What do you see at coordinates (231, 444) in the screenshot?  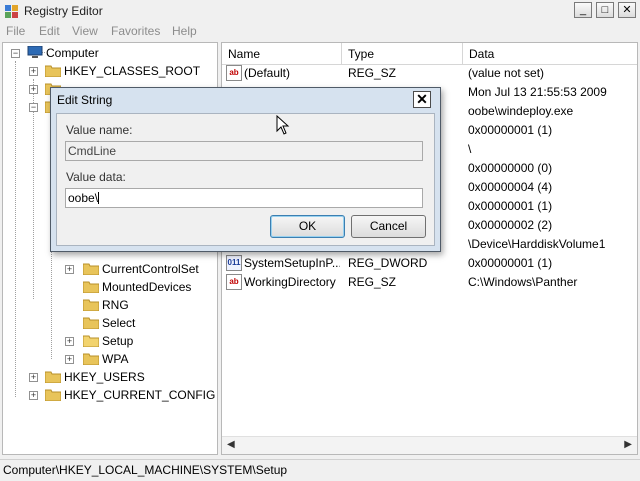 I see `scroll-left-icon: ◀` at bounding box center [231, 444].